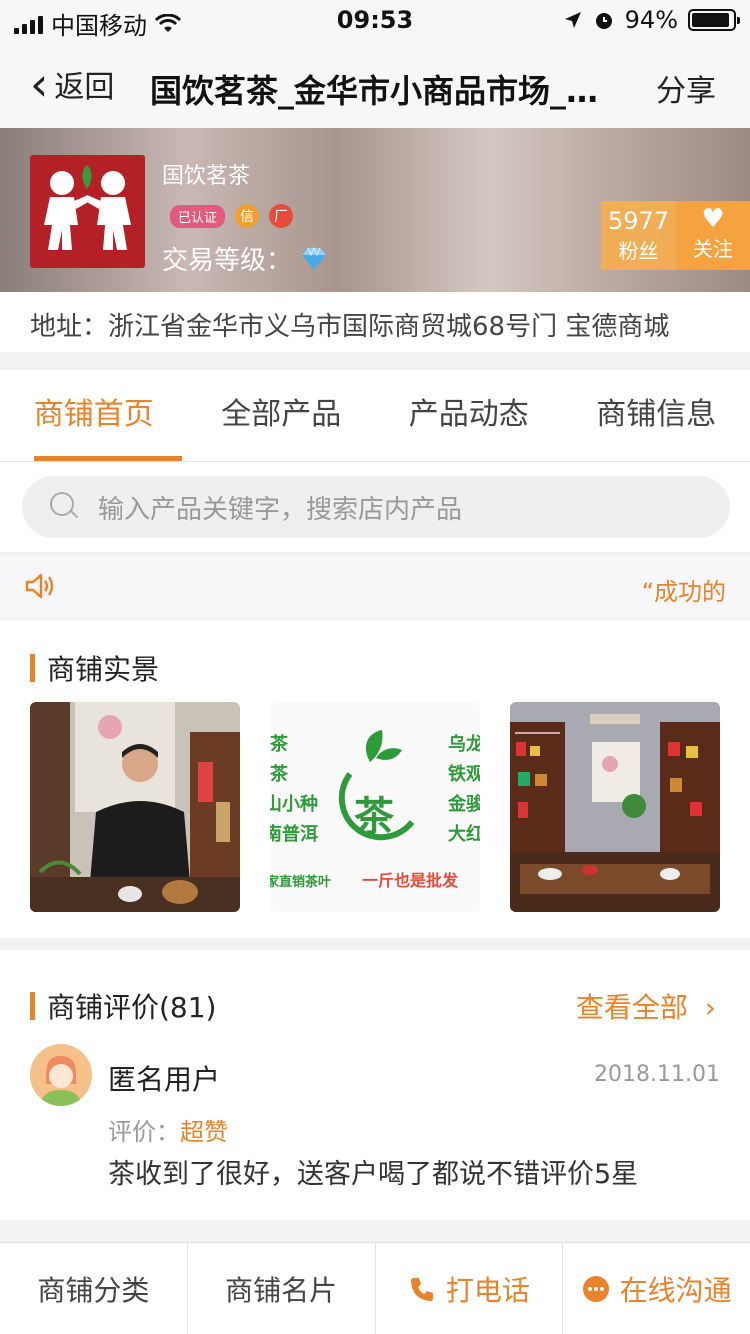  What do you see at coordinates (651, 20) in the screenshot?
I see `battery-percent: 94%` at bounding box center [651, 20].